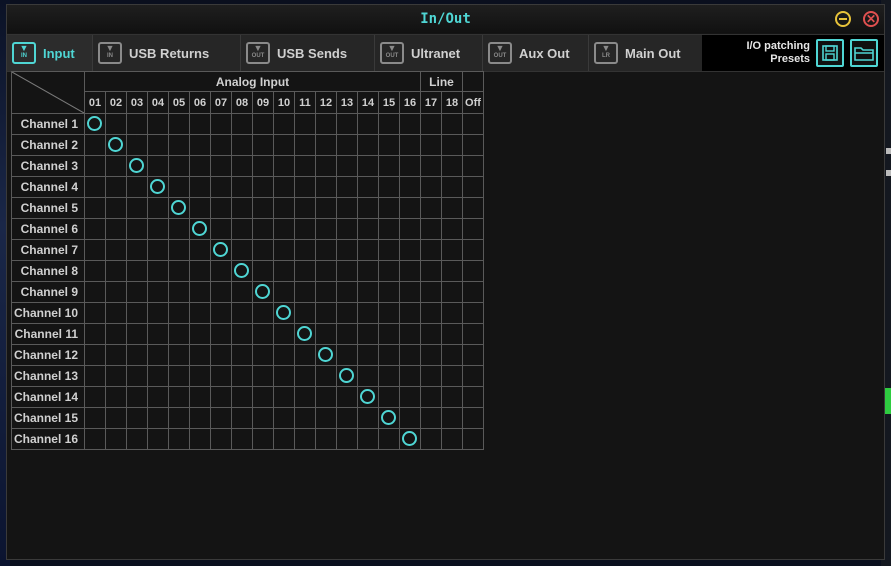 The image size is (891, 566). Describe the element at coordinates (167, 53) in the screenshot. I see `tab-usb-returns: ▼ IN USB Returns` at that location.